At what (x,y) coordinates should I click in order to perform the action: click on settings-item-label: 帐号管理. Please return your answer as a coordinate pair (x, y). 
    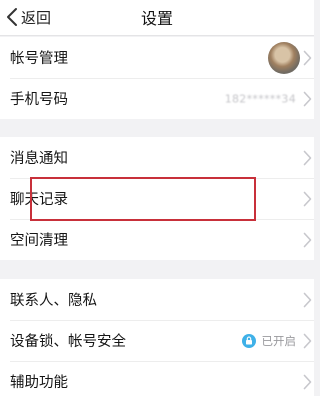
    Looking at the image, I should click on (39, 59).